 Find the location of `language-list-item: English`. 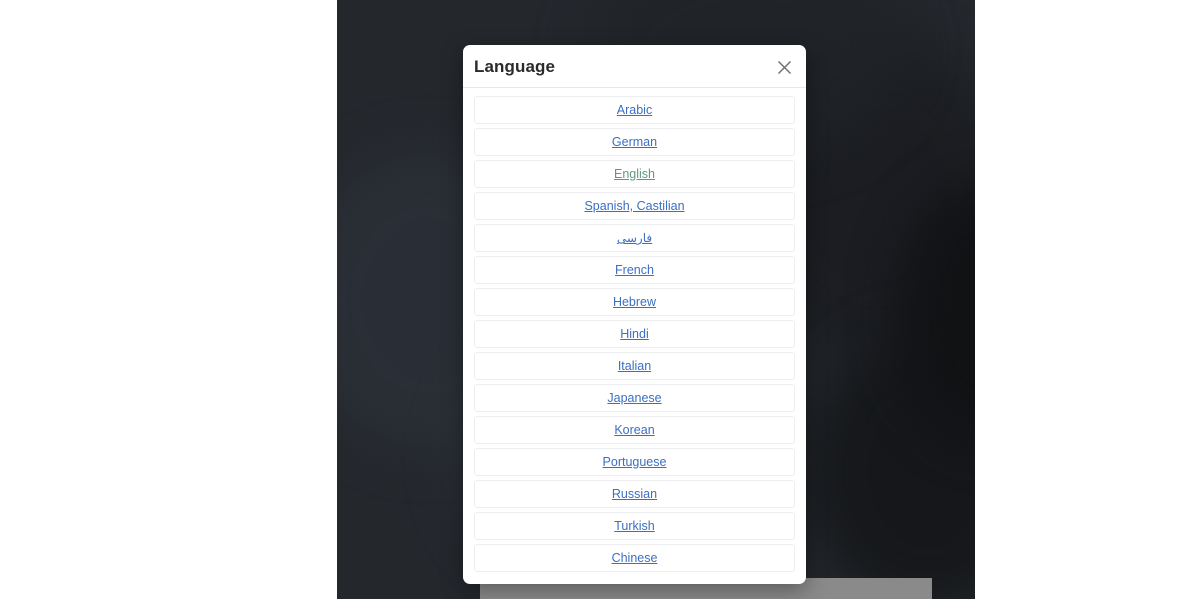

language-list-item: English is located at coordinates (634, 174).